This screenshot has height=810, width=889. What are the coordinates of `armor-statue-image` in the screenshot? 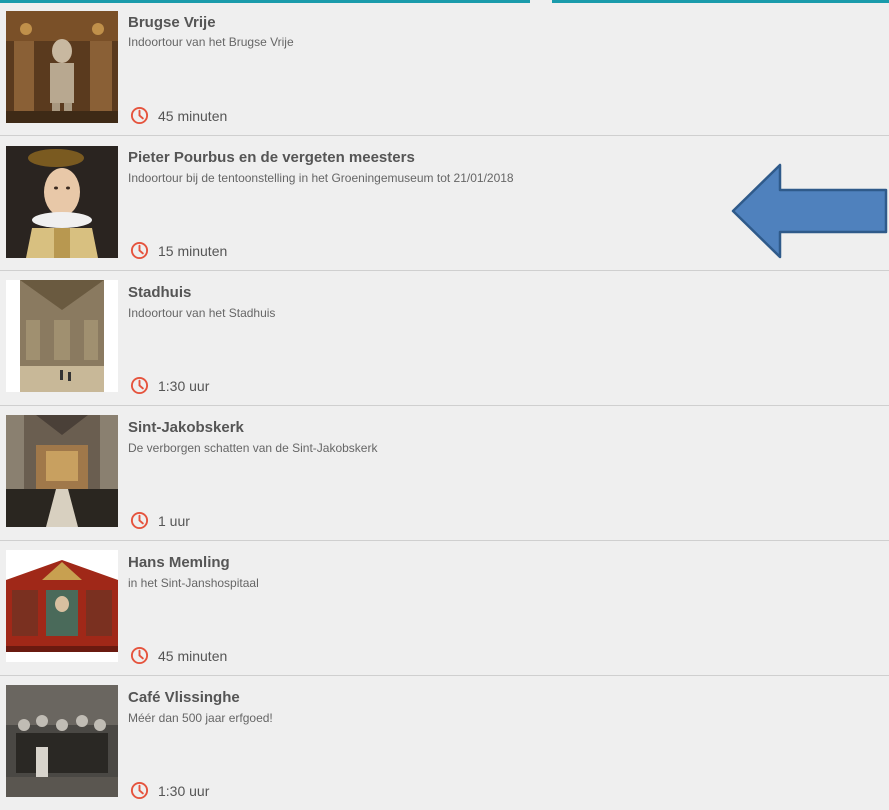 It's located at (62, 67).